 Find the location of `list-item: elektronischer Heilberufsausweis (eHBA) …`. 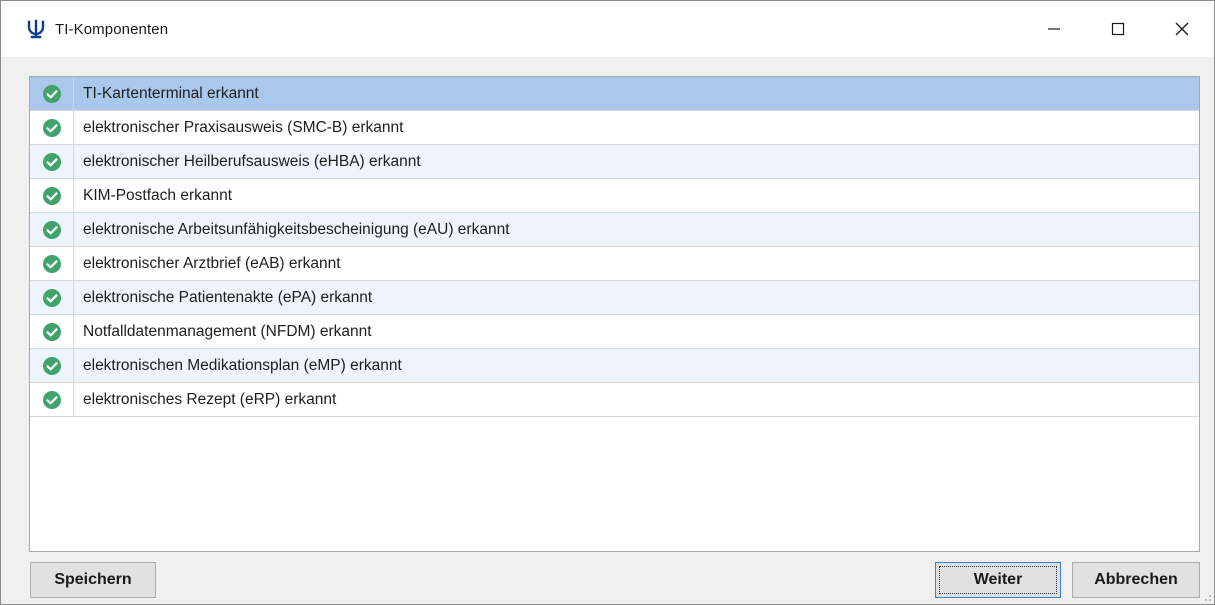

list-item: elektronischer Heilberufsausweis (eHBA) … is located at coordinates (614, 162).